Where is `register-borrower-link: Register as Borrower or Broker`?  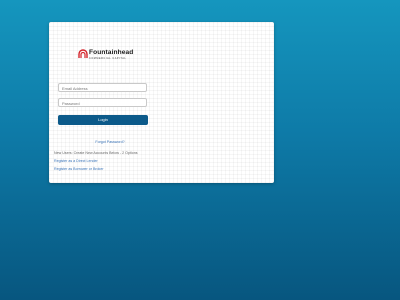
register-borrower-link: Register as Borrower or Broker is located at coordinates (79, 169).